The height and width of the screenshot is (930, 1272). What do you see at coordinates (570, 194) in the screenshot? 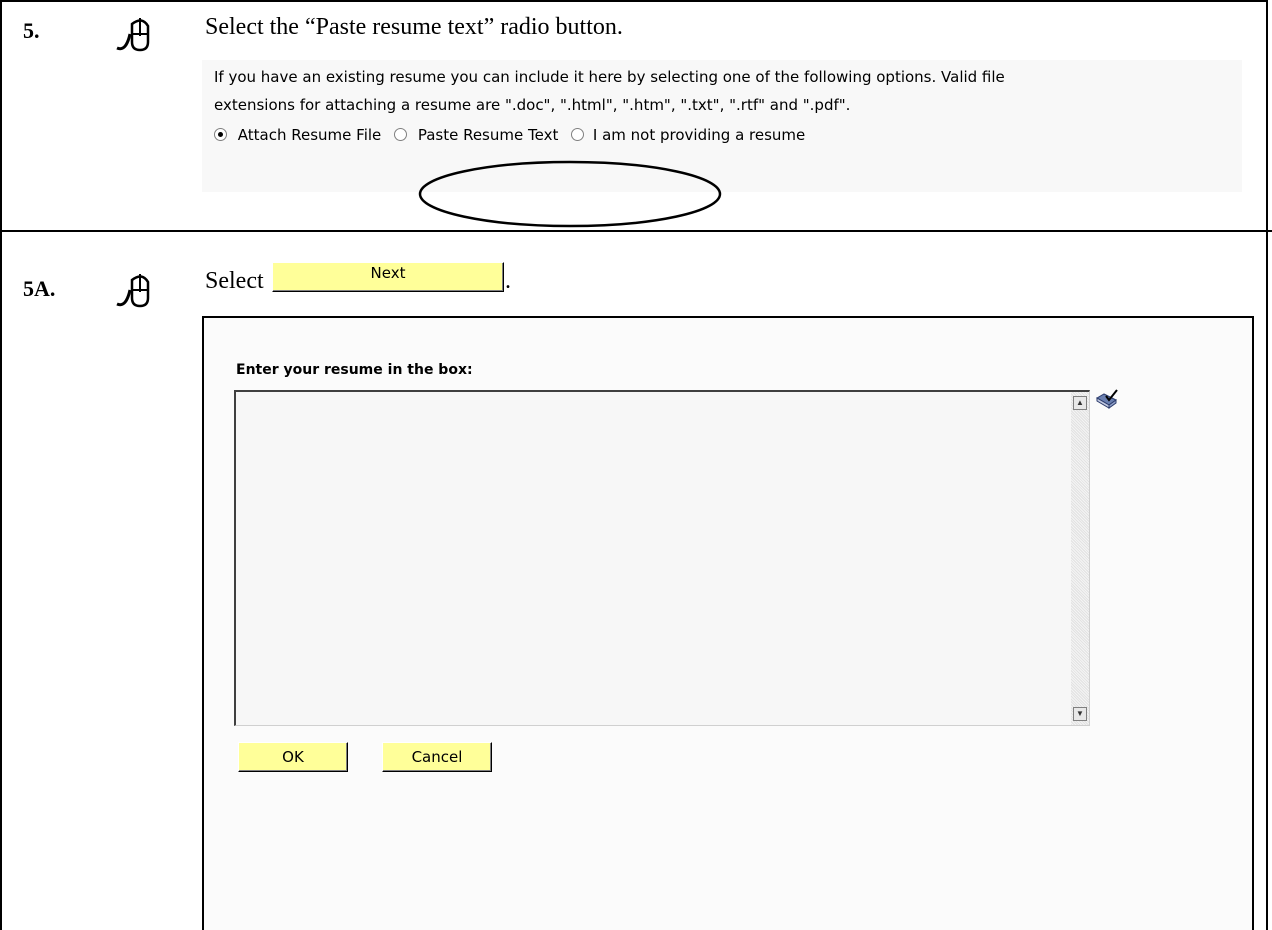
I see `highlight-ellipse` at bounding box center [570, 194].